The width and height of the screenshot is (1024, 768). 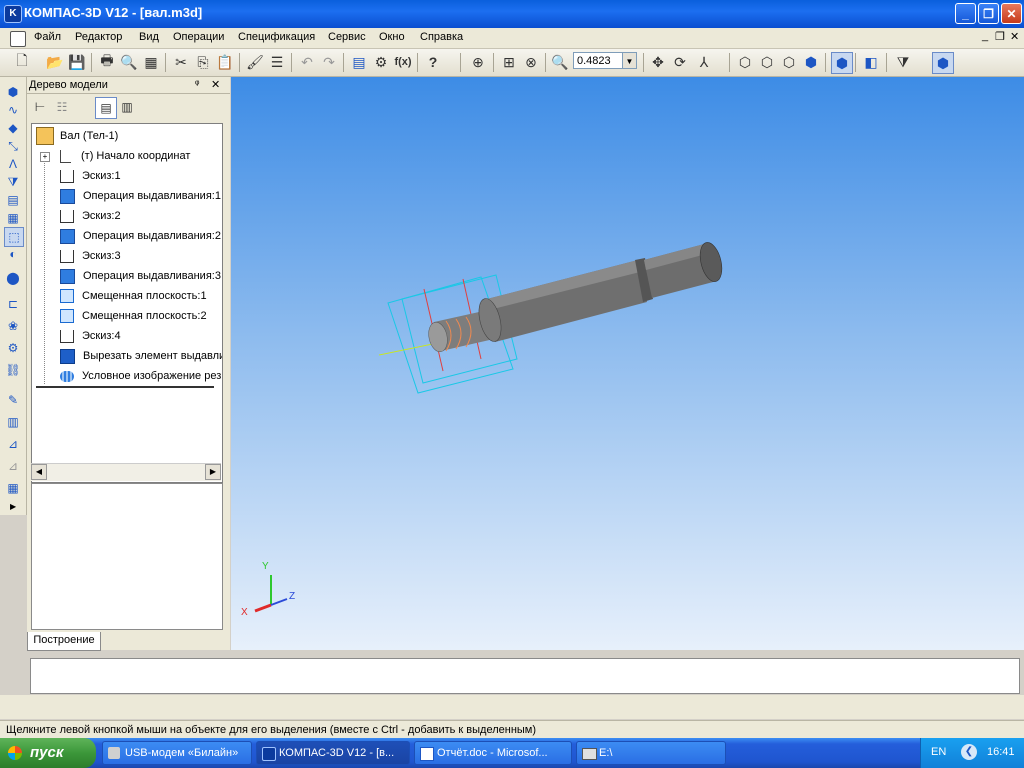 I want to click on paste-icon: 📋, so click(x=225, y=62).